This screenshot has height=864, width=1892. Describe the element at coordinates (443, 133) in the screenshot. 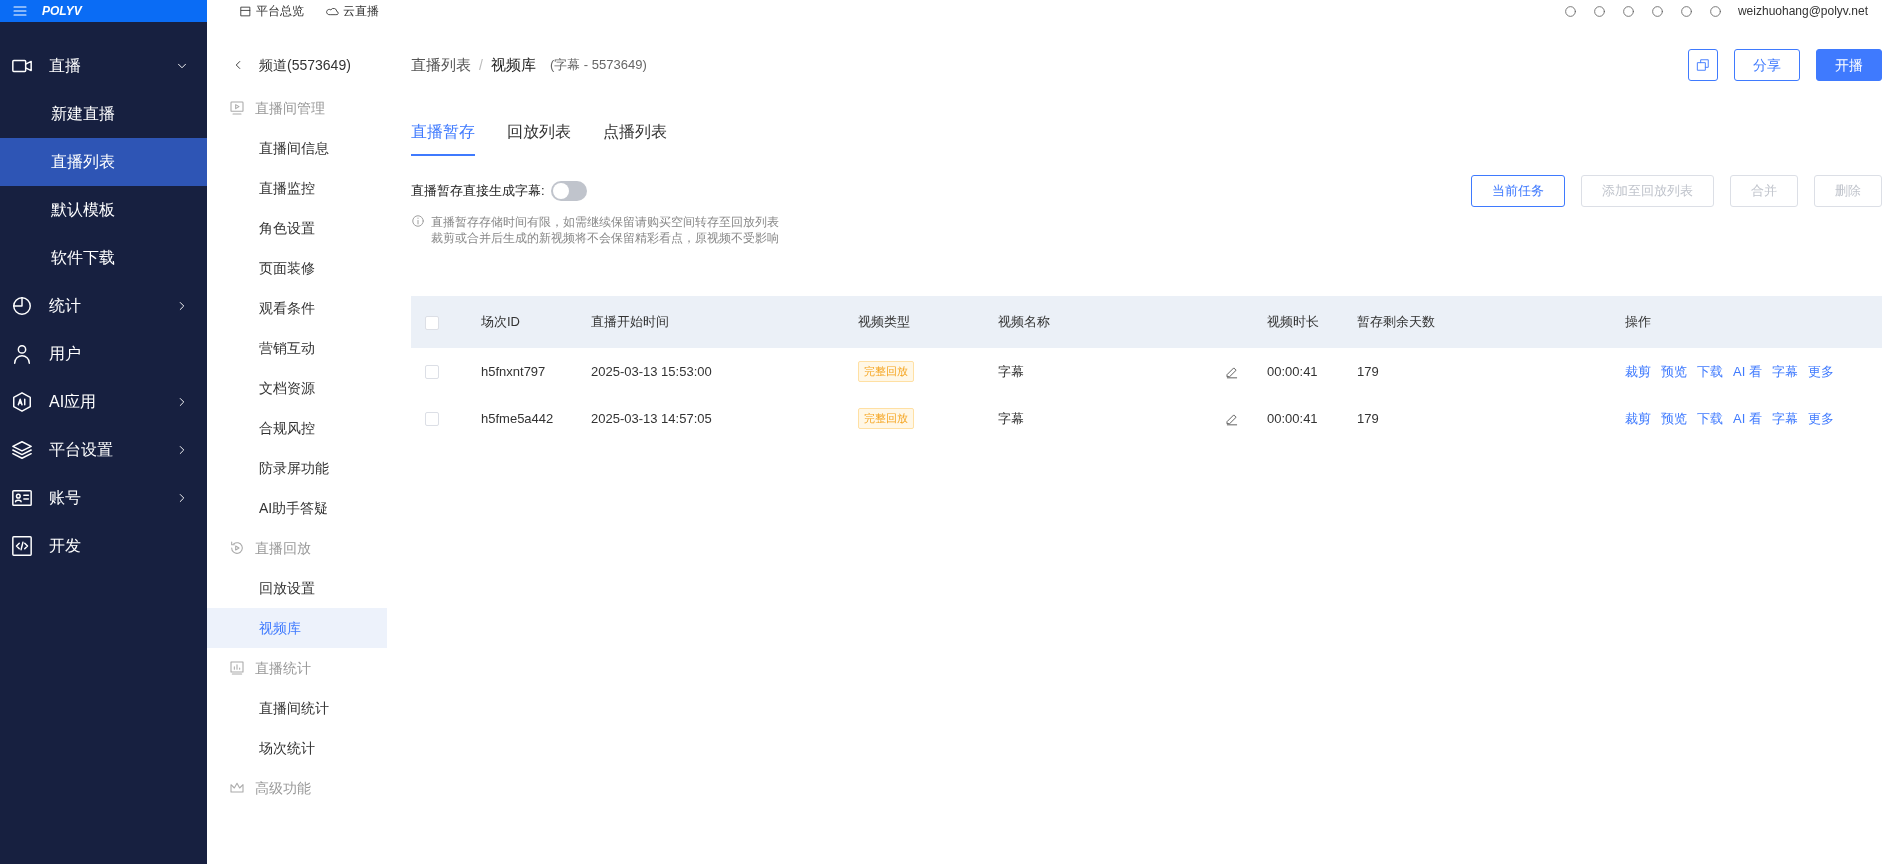

I see `tab: 直播暂存` at that location.